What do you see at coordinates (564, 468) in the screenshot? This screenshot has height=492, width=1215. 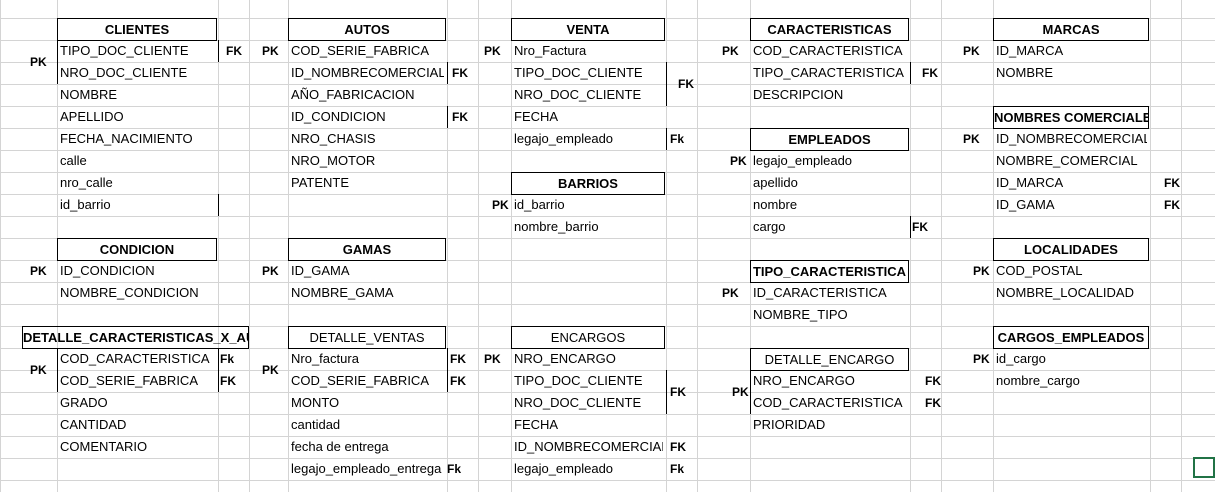 I see `table-field-encargos: legajo_empleado` at bounding box center [564, 468].